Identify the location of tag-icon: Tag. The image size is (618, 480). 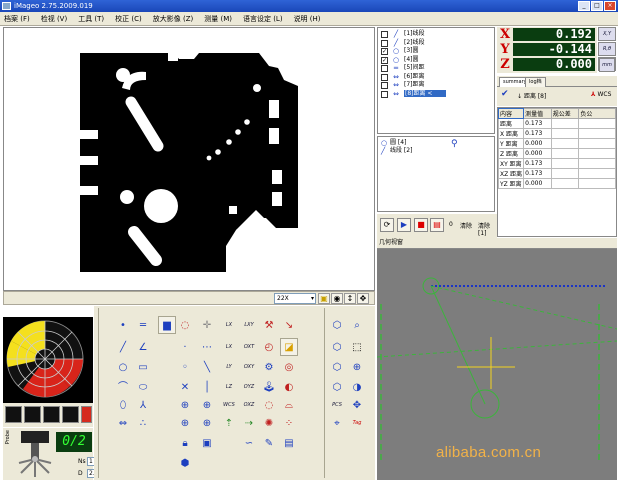
(357, 423).